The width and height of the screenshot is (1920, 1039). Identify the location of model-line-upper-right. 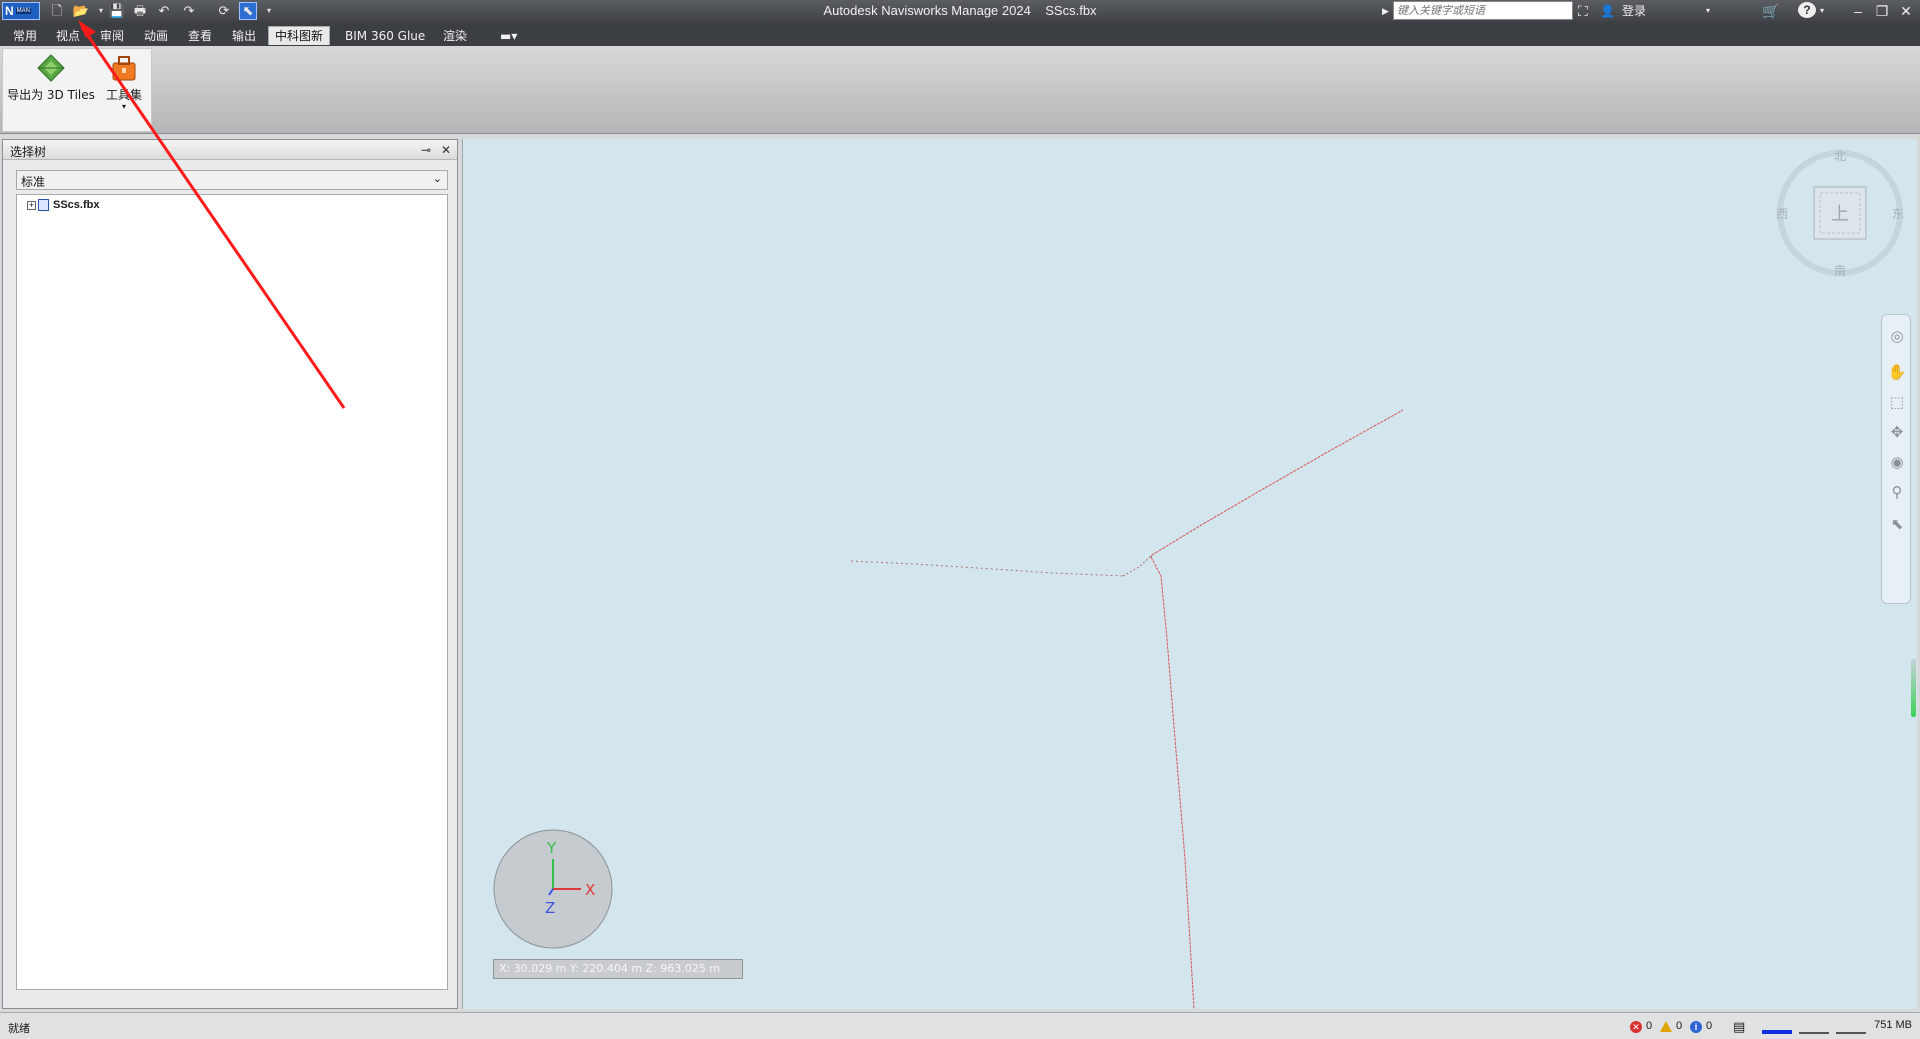
(1277, 482).